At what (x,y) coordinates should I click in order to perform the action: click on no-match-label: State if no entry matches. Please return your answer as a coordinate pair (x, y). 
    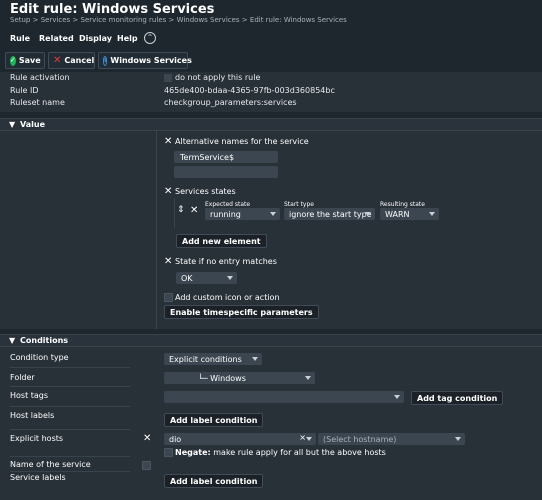
    Looking at the image, I should click on (226, 261).